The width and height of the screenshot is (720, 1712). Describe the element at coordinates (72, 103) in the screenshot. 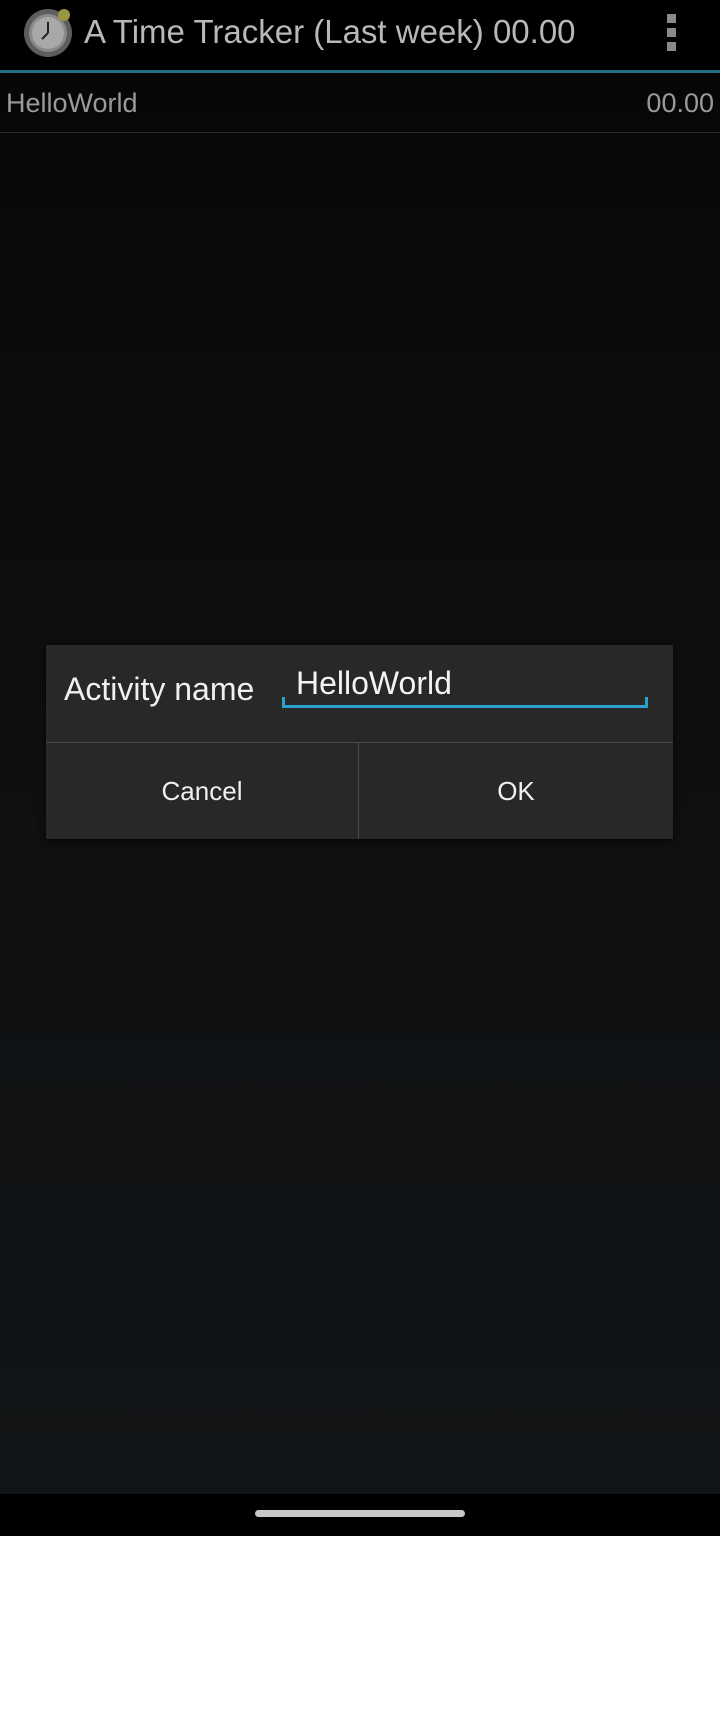

I see `activity-name: HelloWorld` at that location.